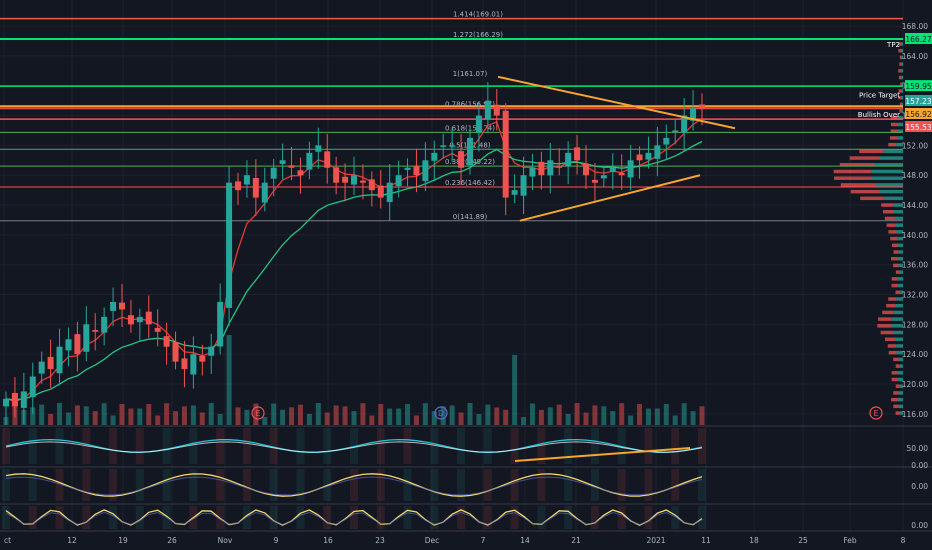 This screenshot has width=932, height=550. What do you see at coordinates (915, 56) in the screenshot?
I see `price-tick-label: 164.00` at bounding box center [915, 56].